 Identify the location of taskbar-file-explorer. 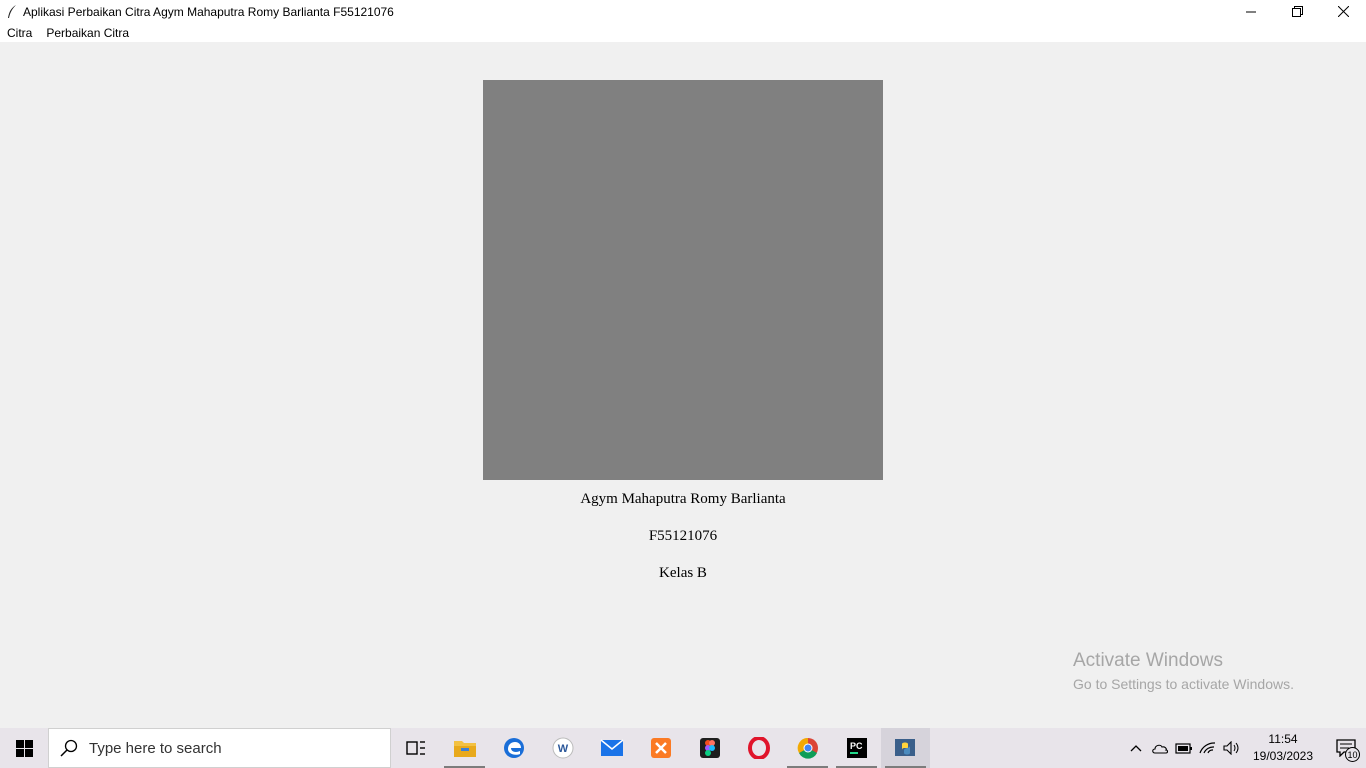
(464, 748).